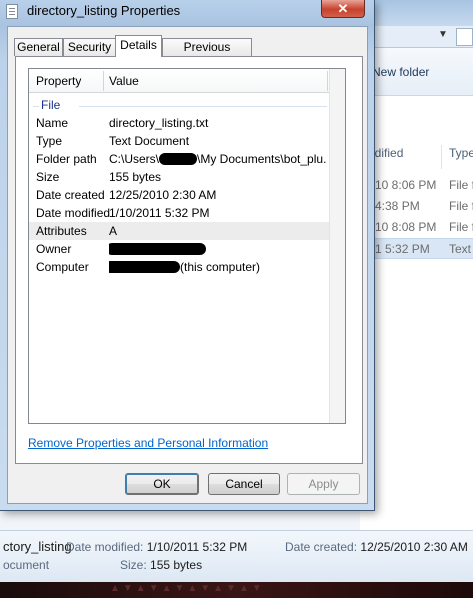 The height and width of the screenshot is (598, 473). Describe the element at coordinates (124, 81) in the screenshot. I see `column-header-value: Value` at that location.